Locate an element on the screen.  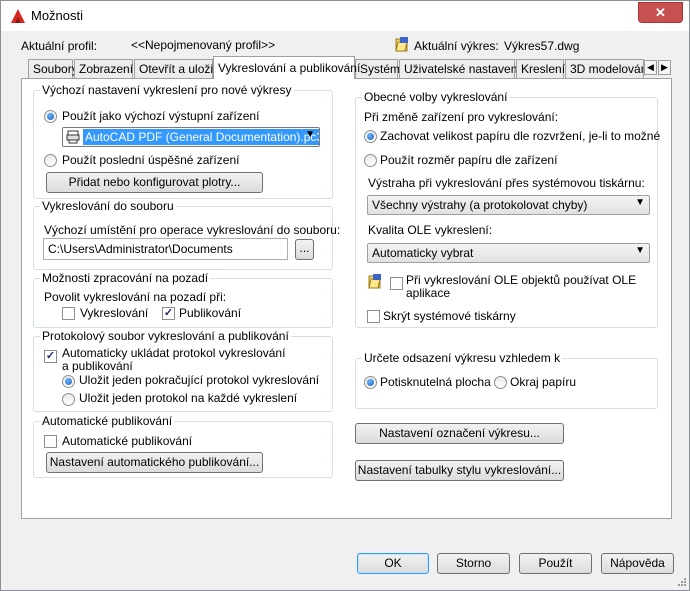
use-last-device-radio is located at coordinates (50, 160).